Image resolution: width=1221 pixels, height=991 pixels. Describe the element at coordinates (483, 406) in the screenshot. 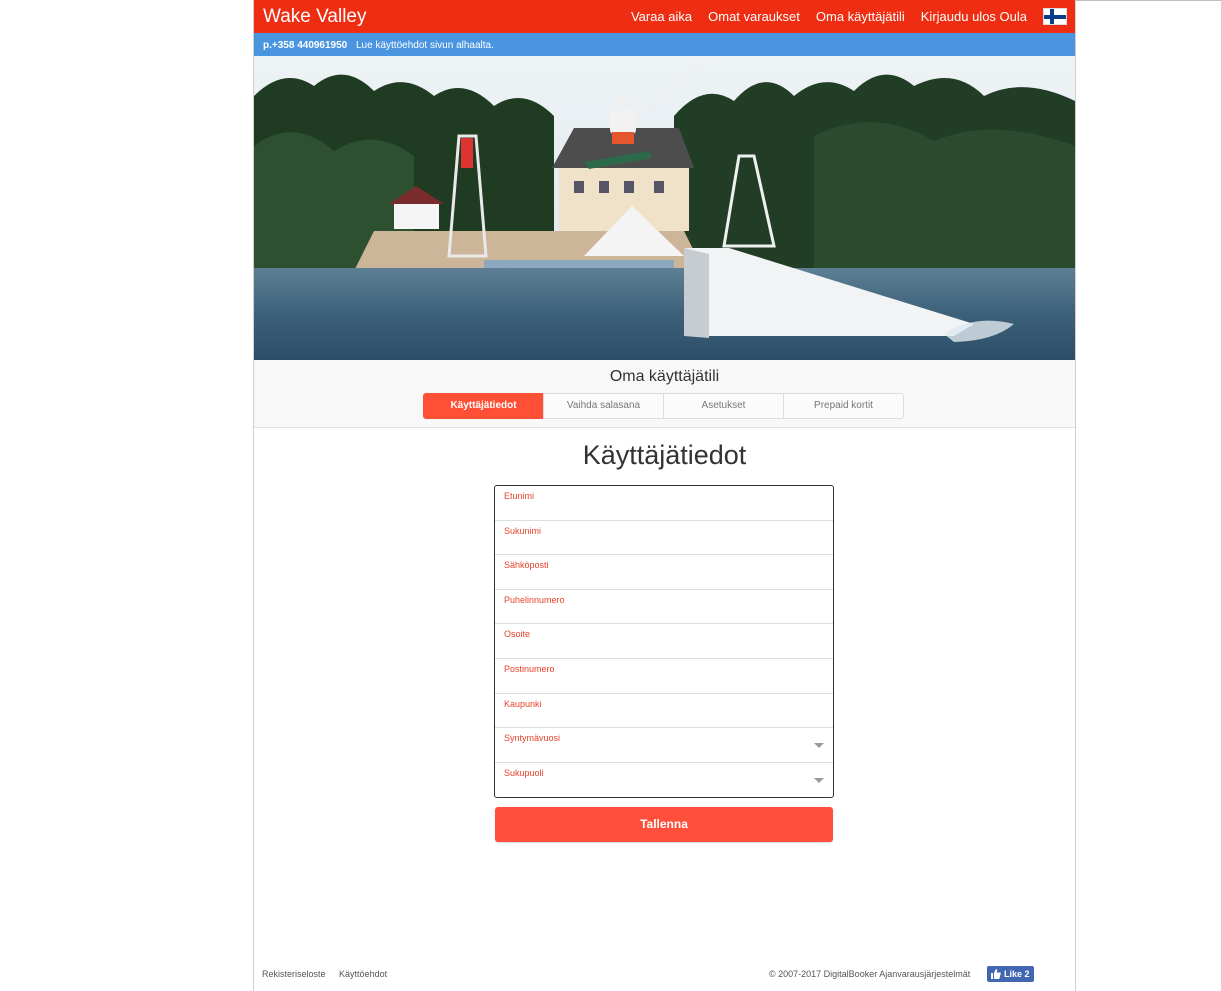

I see `tab-user-info: Käyttäjätiedot` at that location.